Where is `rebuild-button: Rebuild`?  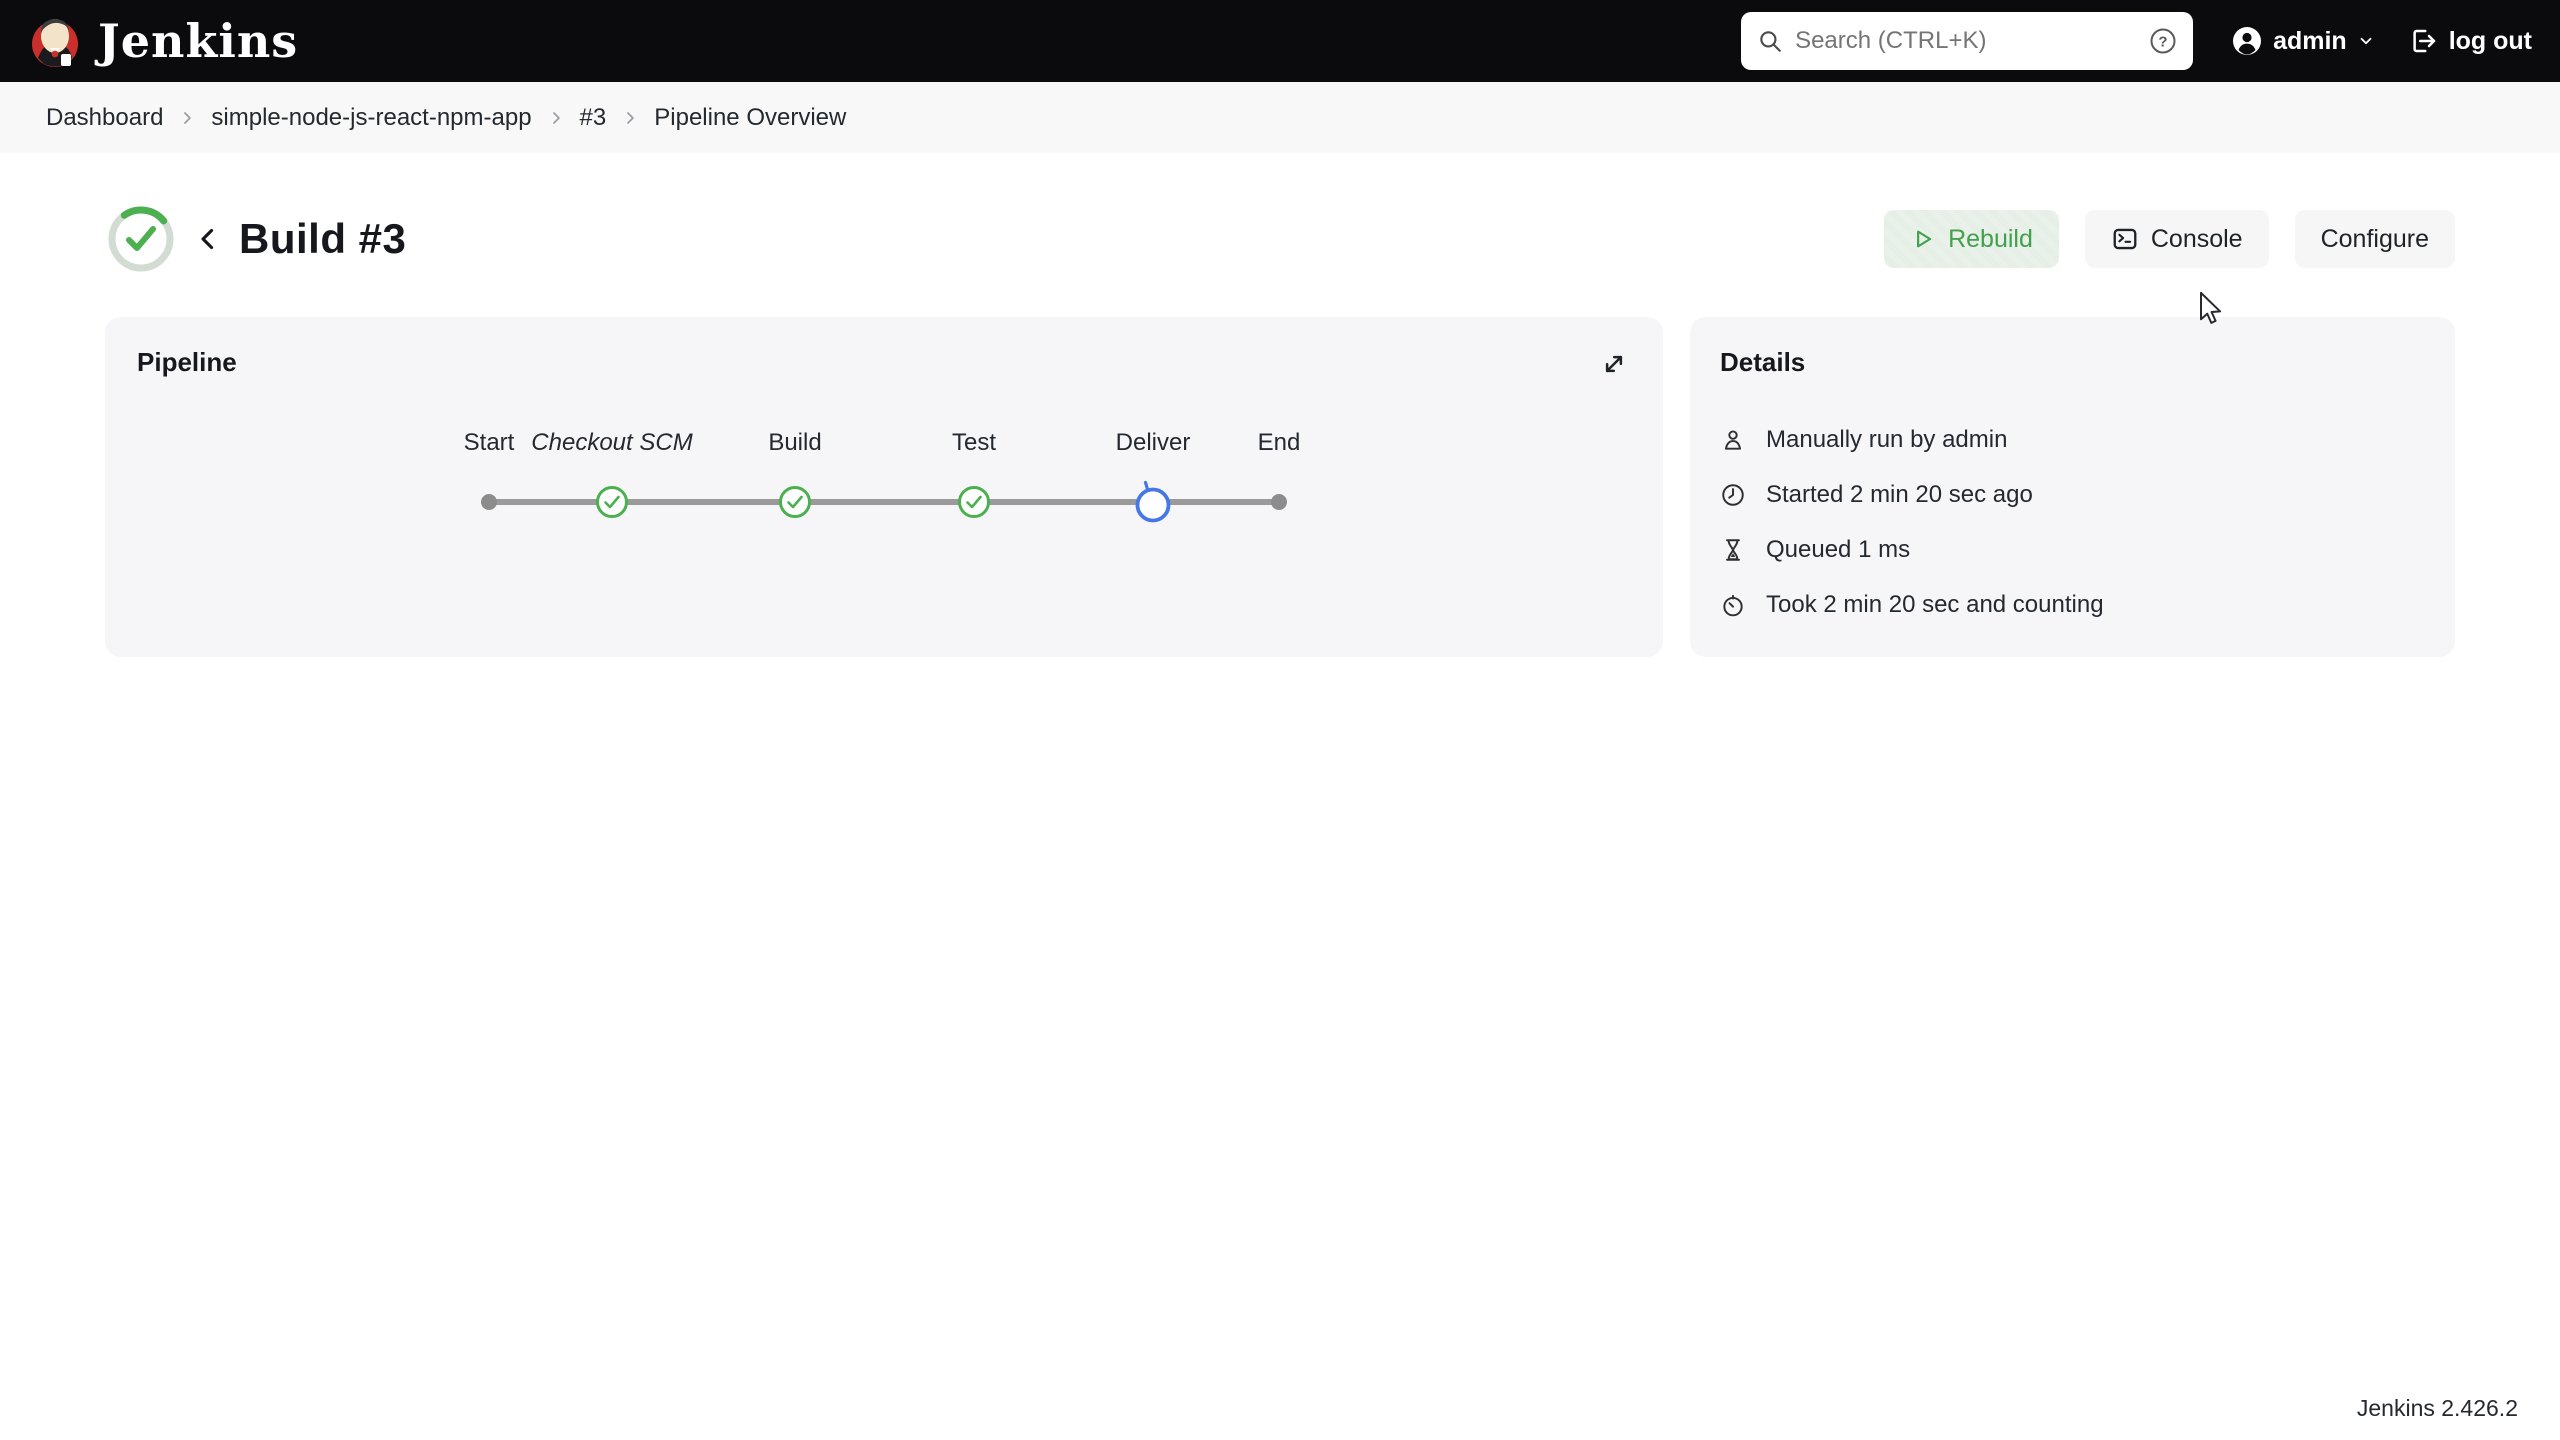 rebuild-button: Rebuild is located at coordinates (1971, 239).